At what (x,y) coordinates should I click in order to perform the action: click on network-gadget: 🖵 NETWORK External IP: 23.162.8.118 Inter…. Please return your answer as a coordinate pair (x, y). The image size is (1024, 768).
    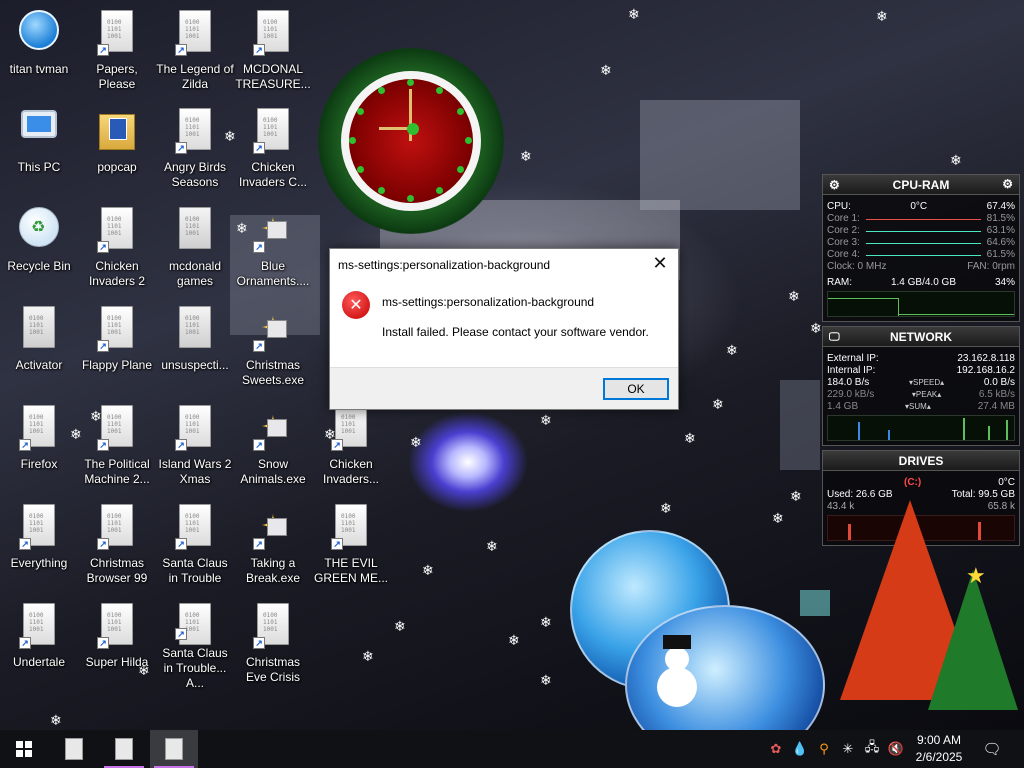
    Looking at the image, I should click on (921, 386).